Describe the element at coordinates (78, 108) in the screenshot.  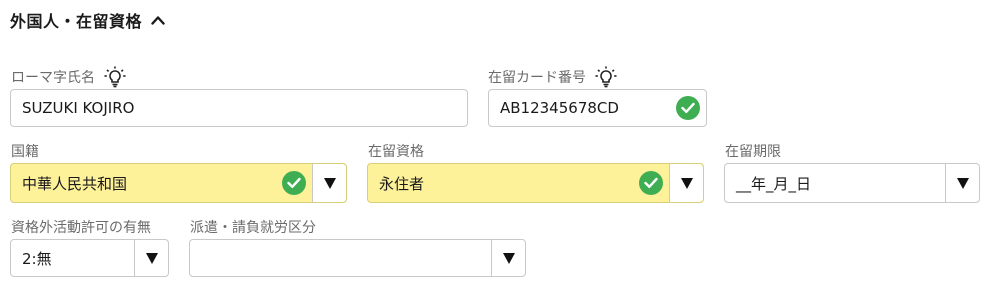
I see `romaji-name-value: SUZUKI KOJIRO` at that location.